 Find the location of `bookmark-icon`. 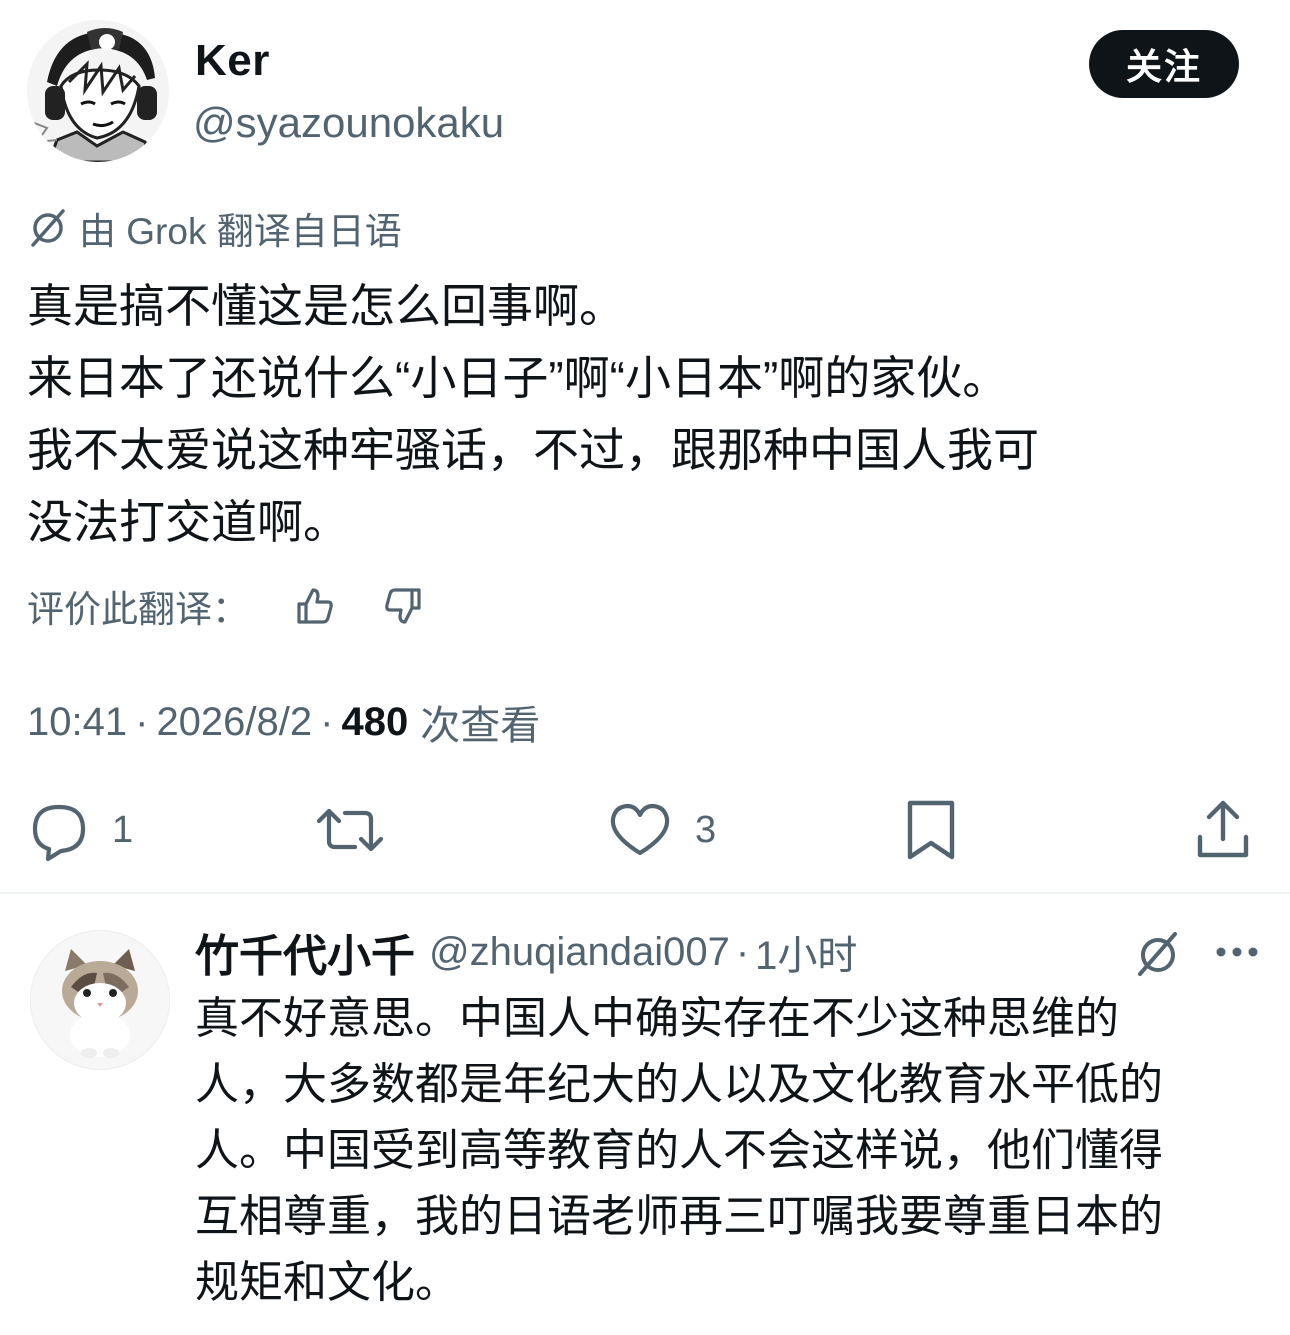

bookmark-icon is located at coordinates (931, 830).